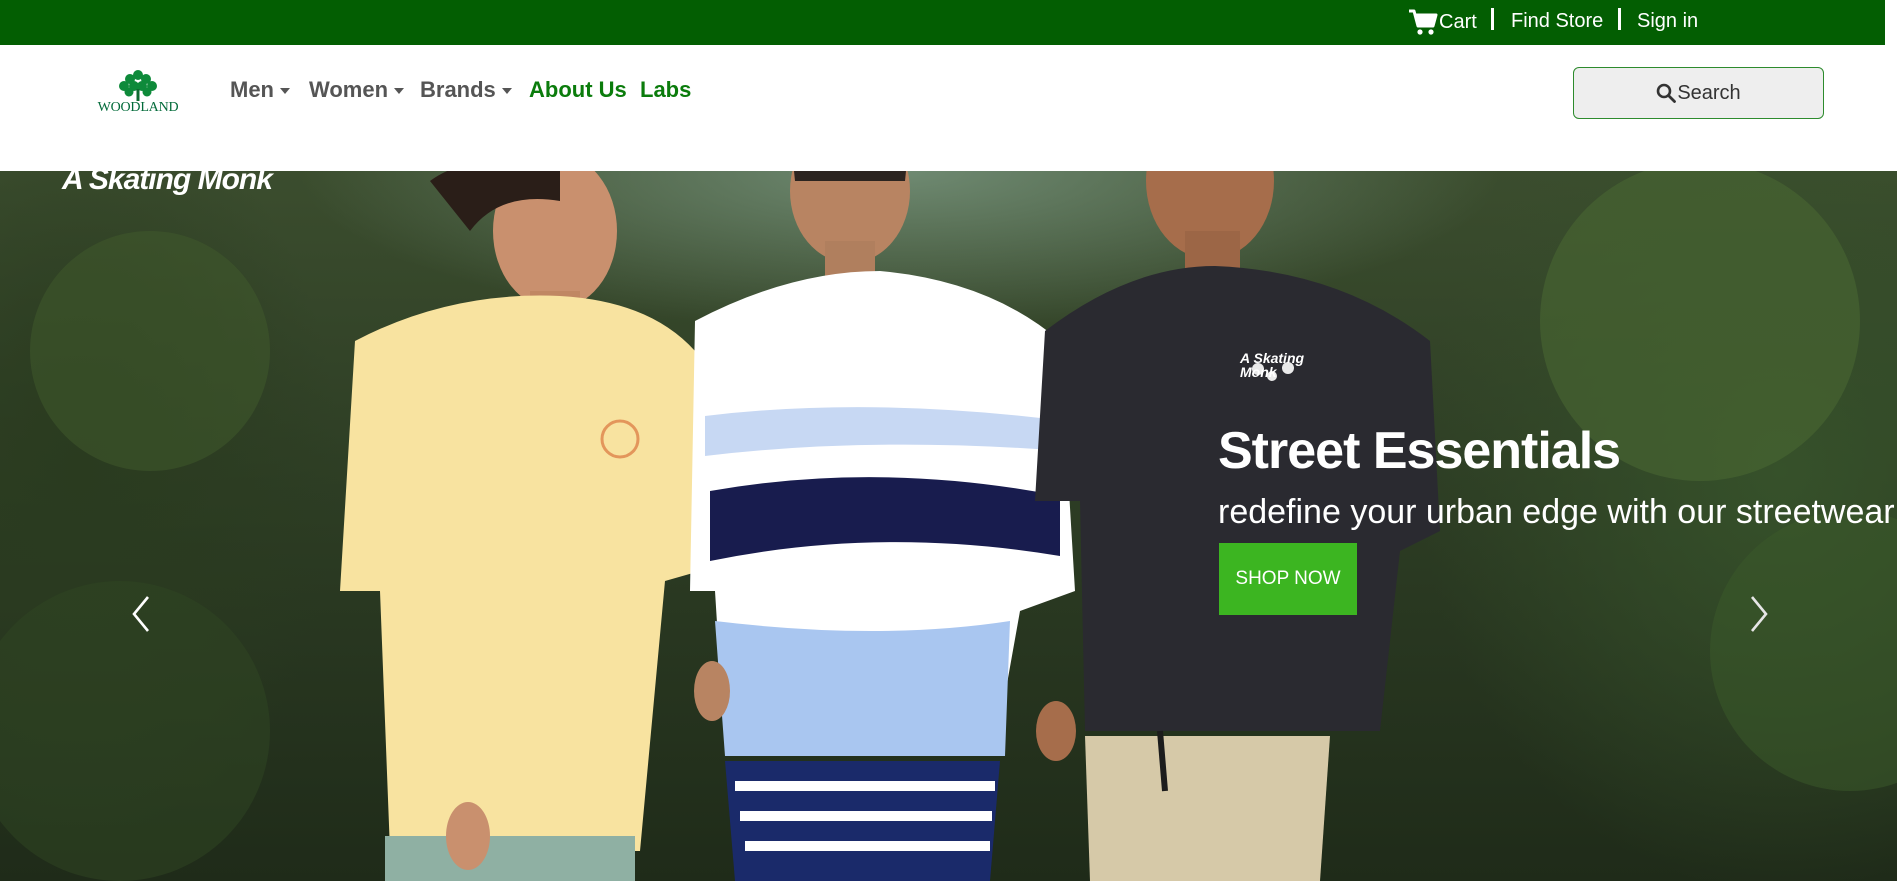 This screenshot has width=1897, height=881. I want to click on shop-now-button: SHOP NOW, so click(1288, 579).